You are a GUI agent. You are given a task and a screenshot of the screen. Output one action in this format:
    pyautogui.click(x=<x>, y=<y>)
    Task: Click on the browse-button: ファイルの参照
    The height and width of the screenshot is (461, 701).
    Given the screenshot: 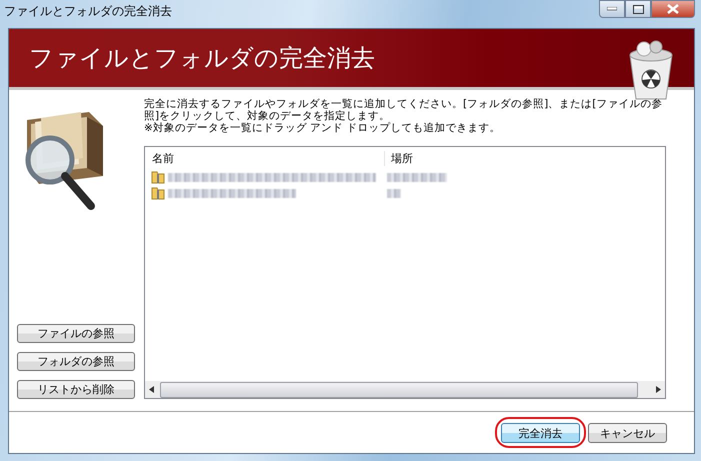 What is the action you would take?
    pyautogui.click(x=76, y=333)
    